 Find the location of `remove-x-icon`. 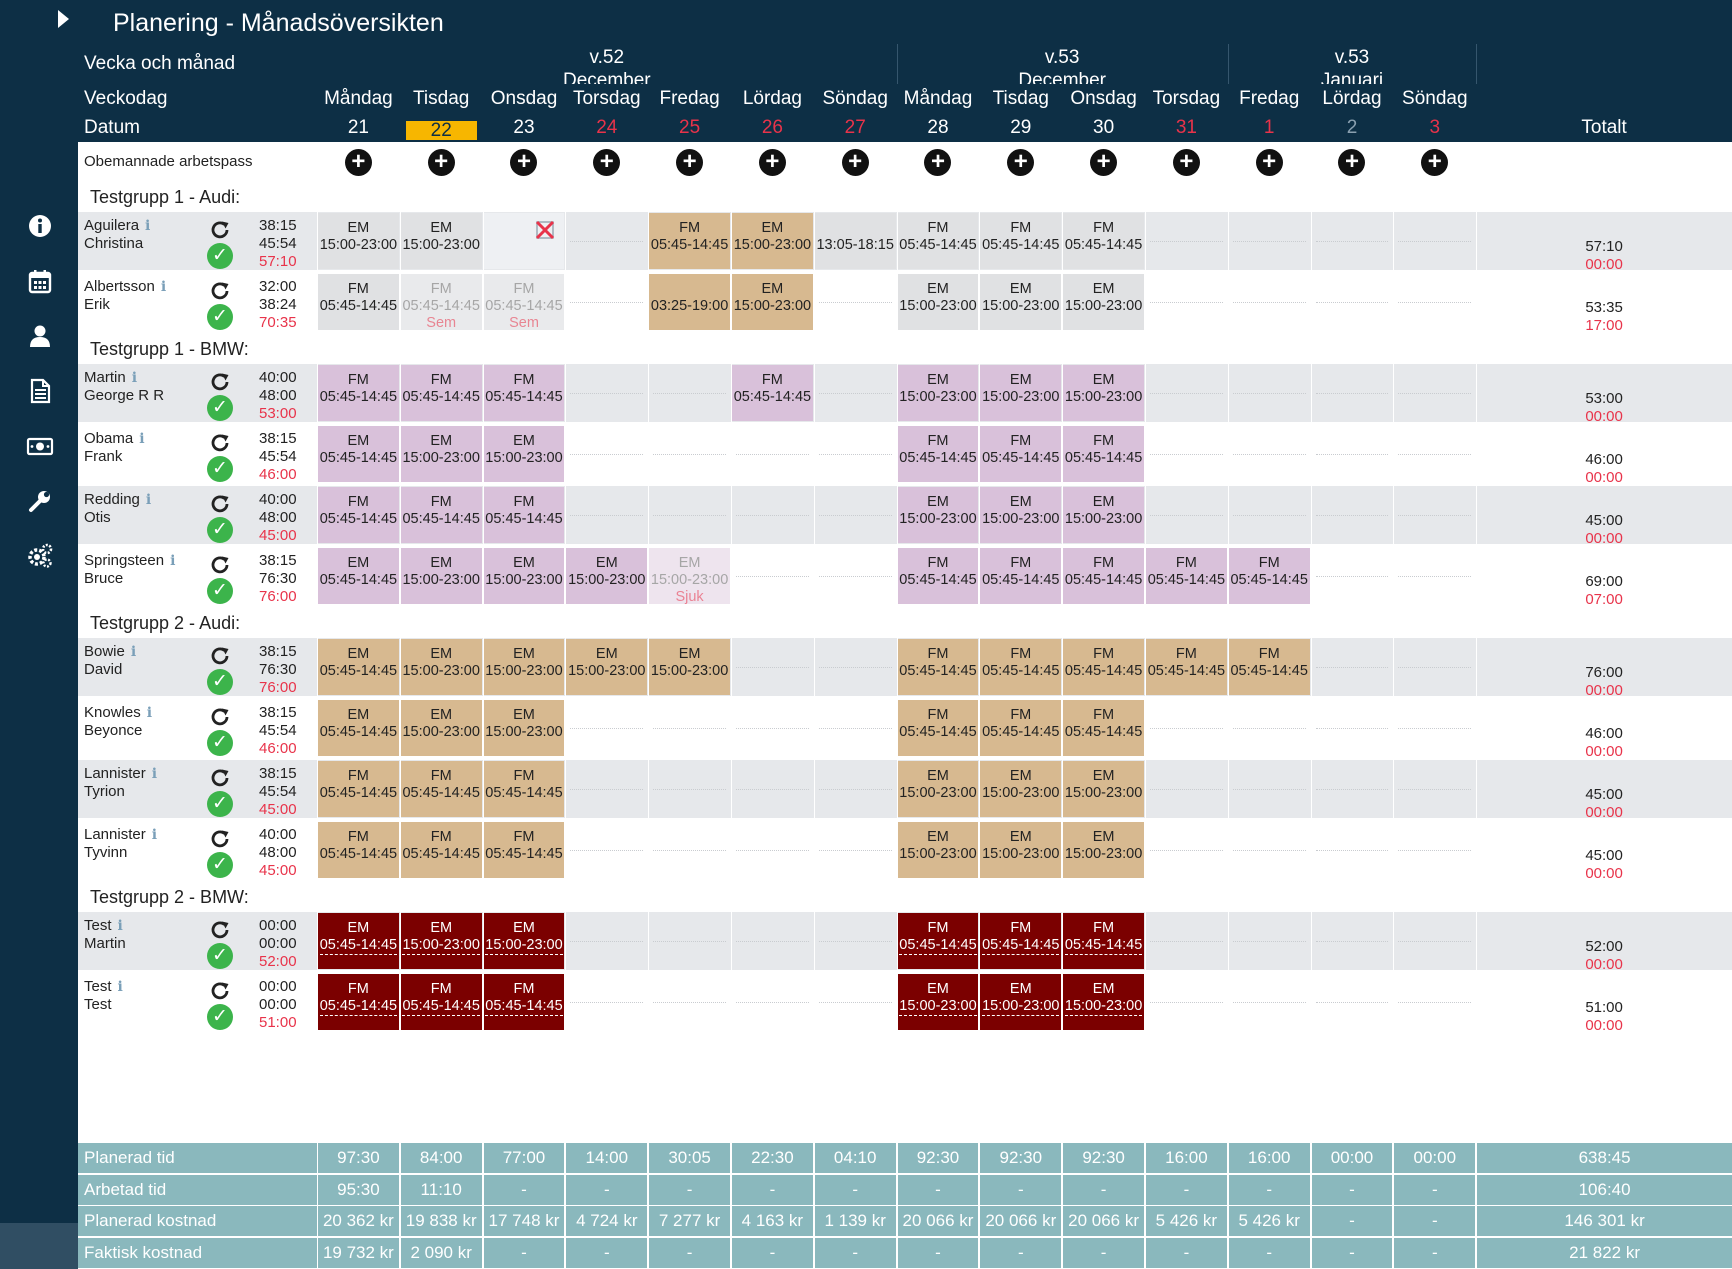

remove-x-icon is located at coordinates (545, 230).